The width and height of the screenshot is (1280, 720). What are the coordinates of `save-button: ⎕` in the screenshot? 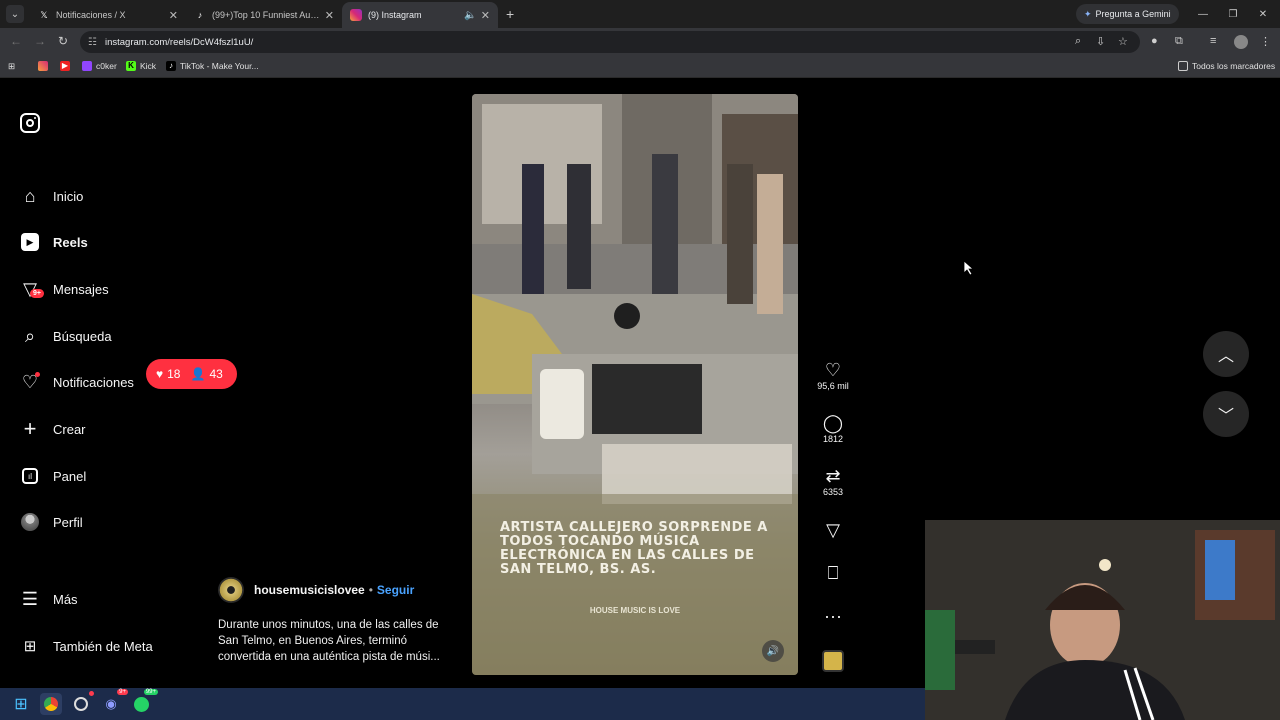 It's located at (833, 573).